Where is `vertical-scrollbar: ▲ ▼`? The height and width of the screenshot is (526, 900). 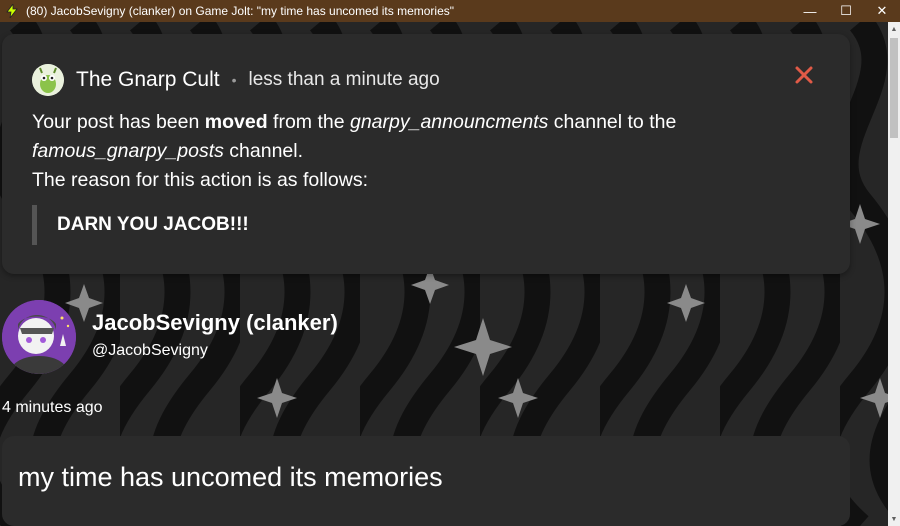 vertical-scrollbar: ▲ ▼ is located at coordinates (894, 274).